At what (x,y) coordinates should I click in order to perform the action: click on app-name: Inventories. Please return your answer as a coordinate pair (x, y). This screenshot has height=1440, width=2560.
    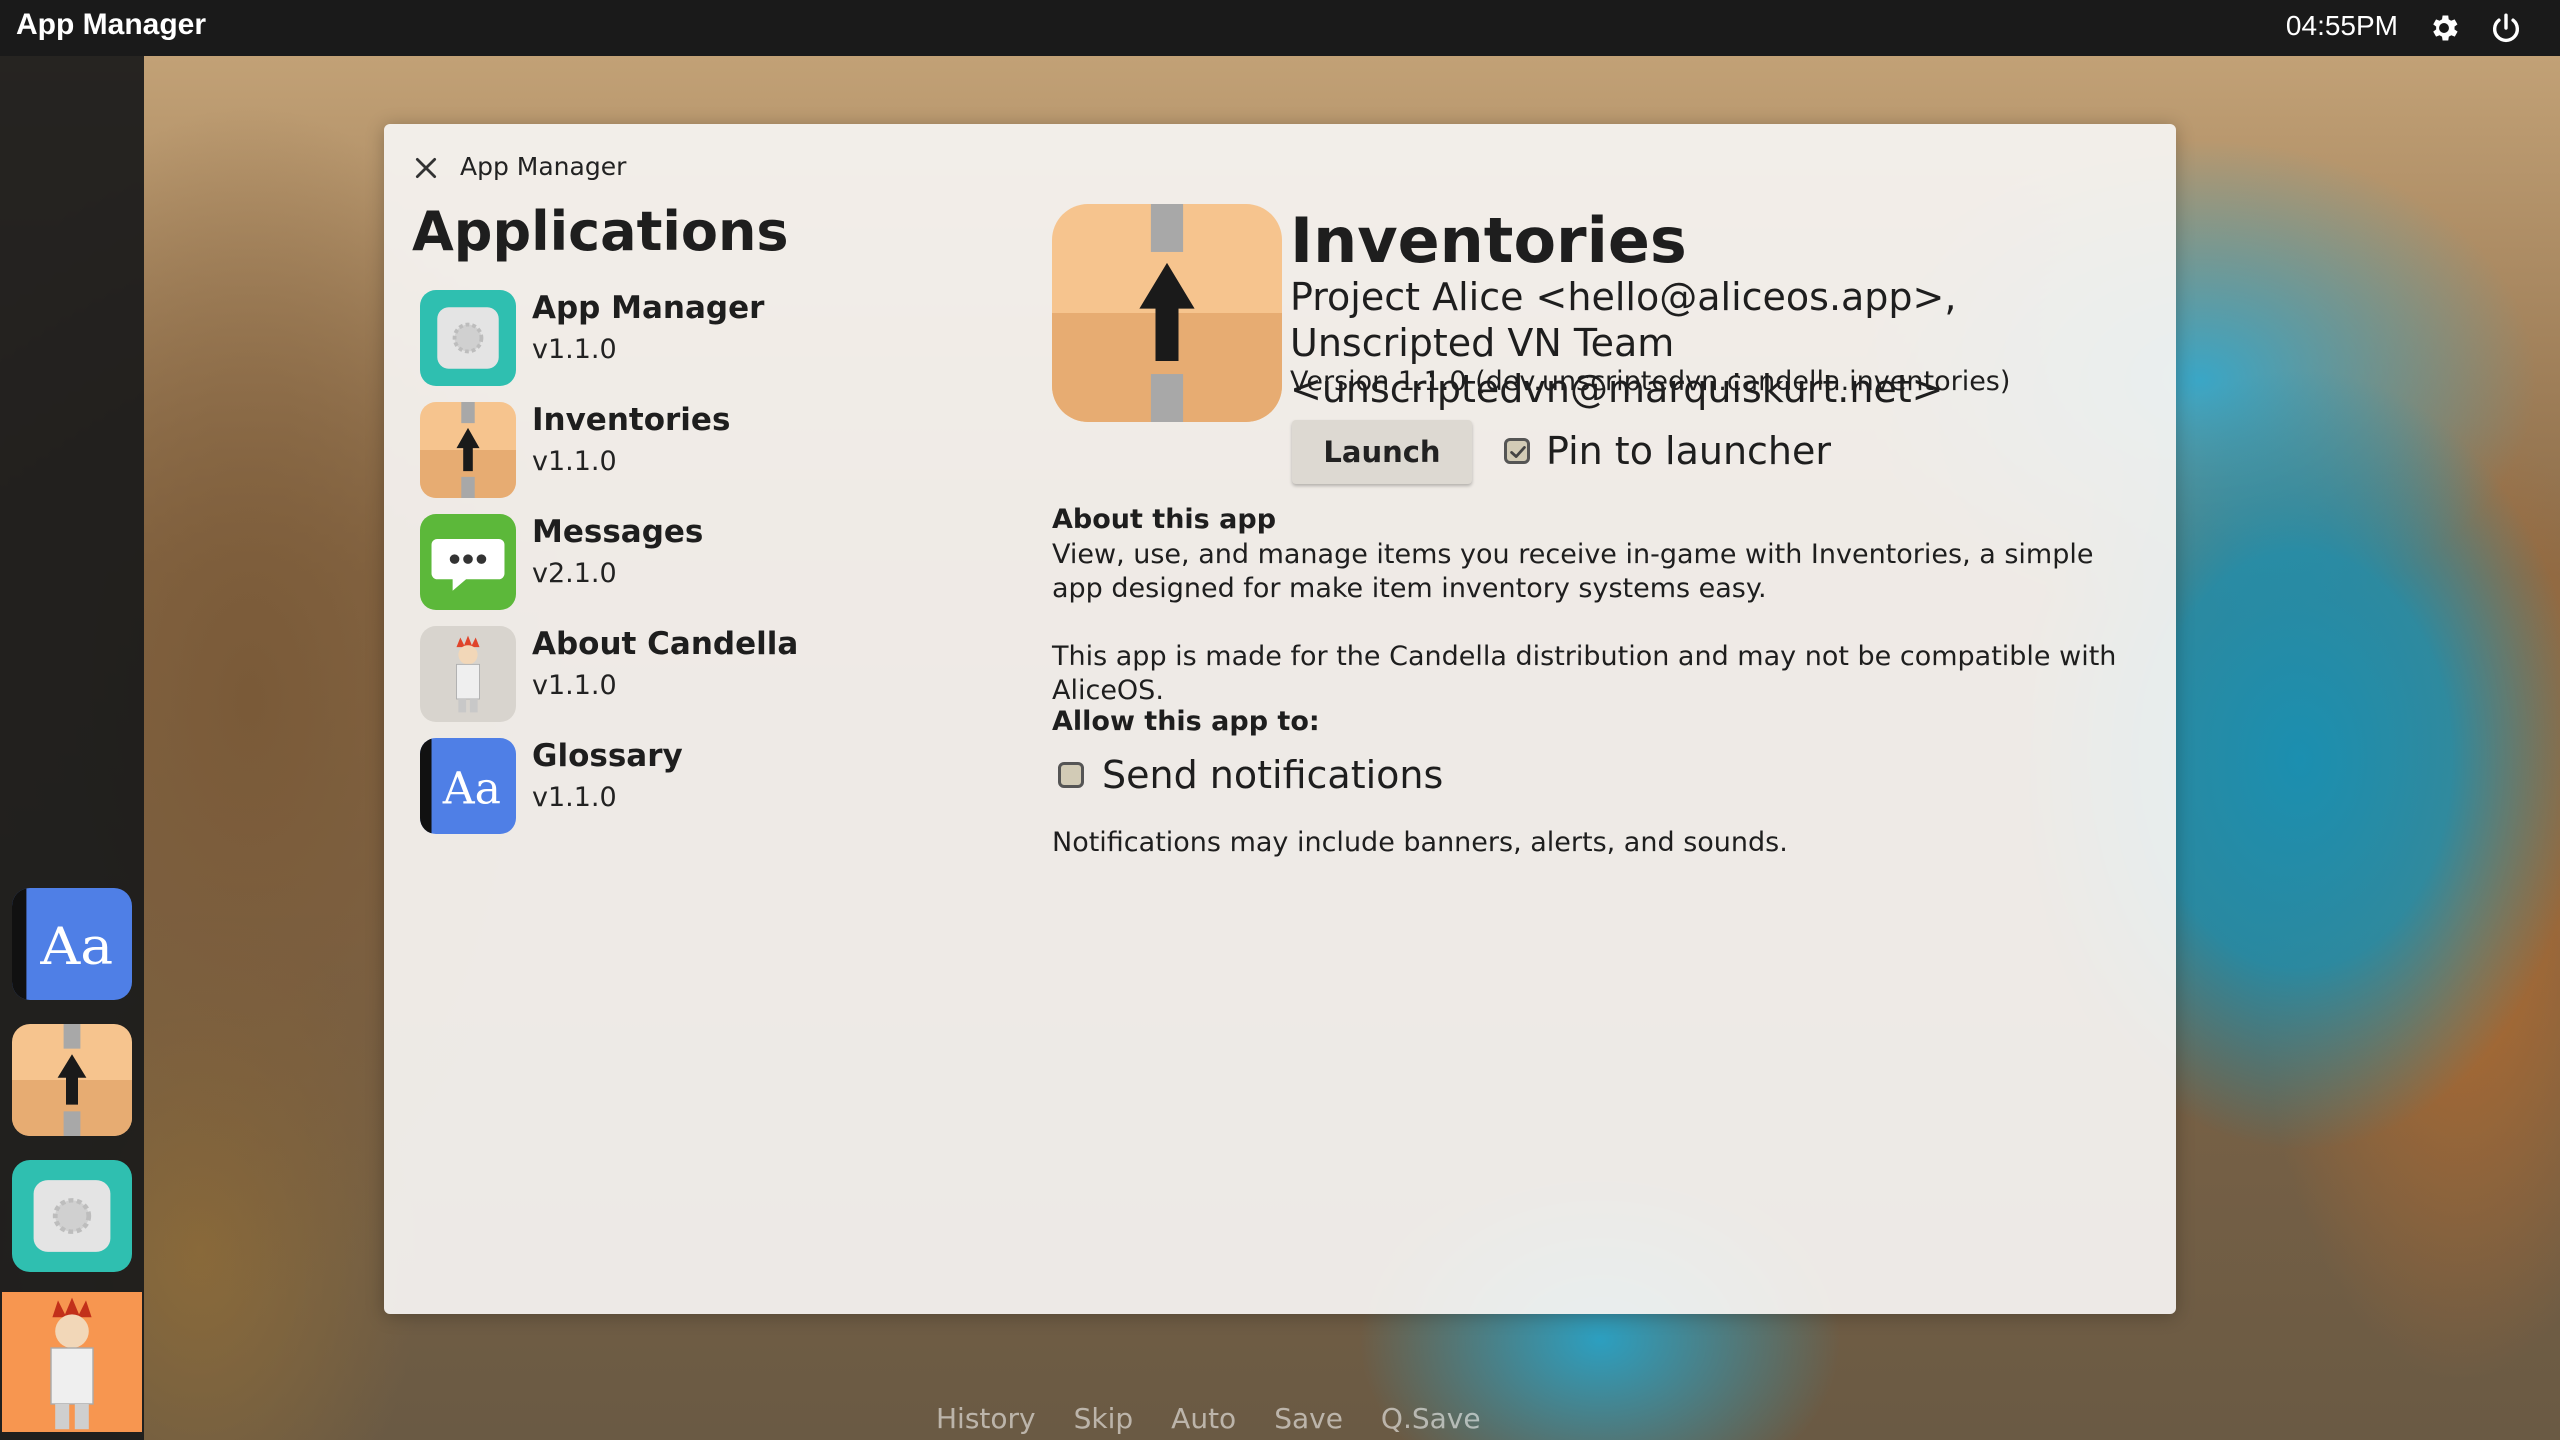
    Looking at the image, I should click on (631, 420).